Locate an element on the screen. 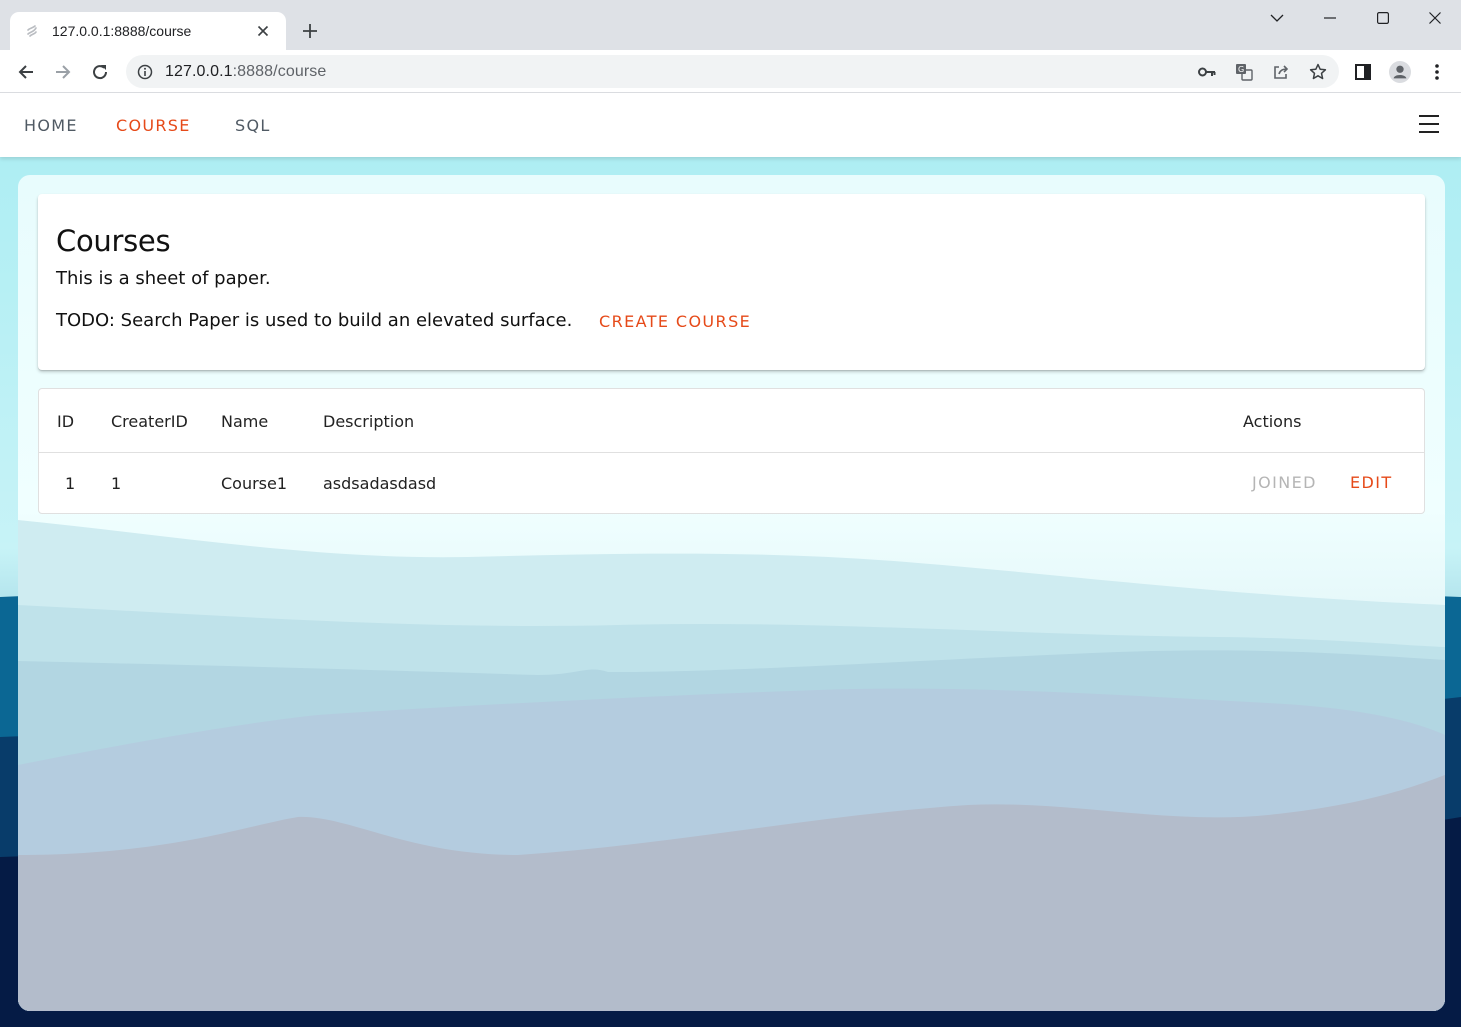 Image resolution: width=1461 pixels, height=1027 pixels. nav-sql: SQL is located at coordinates (253, 125).